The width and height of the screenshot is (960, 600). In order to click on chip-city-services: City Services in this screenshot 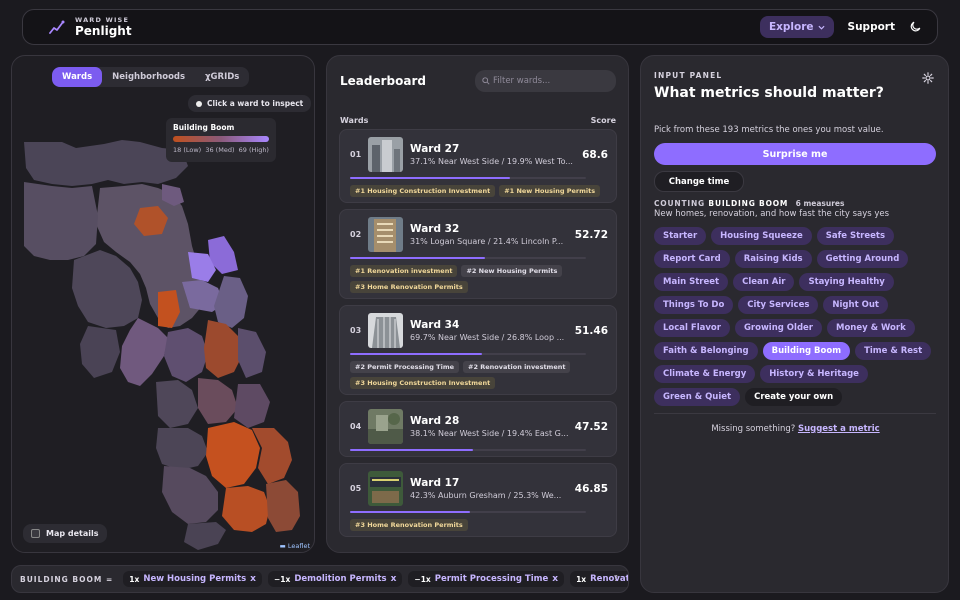, I will do `click(778, 305)`.